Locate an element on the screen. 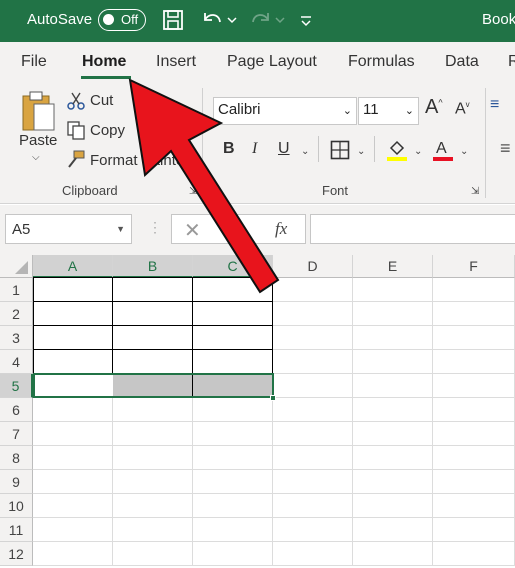  bold-button: B is located at coordinates (229, 149).